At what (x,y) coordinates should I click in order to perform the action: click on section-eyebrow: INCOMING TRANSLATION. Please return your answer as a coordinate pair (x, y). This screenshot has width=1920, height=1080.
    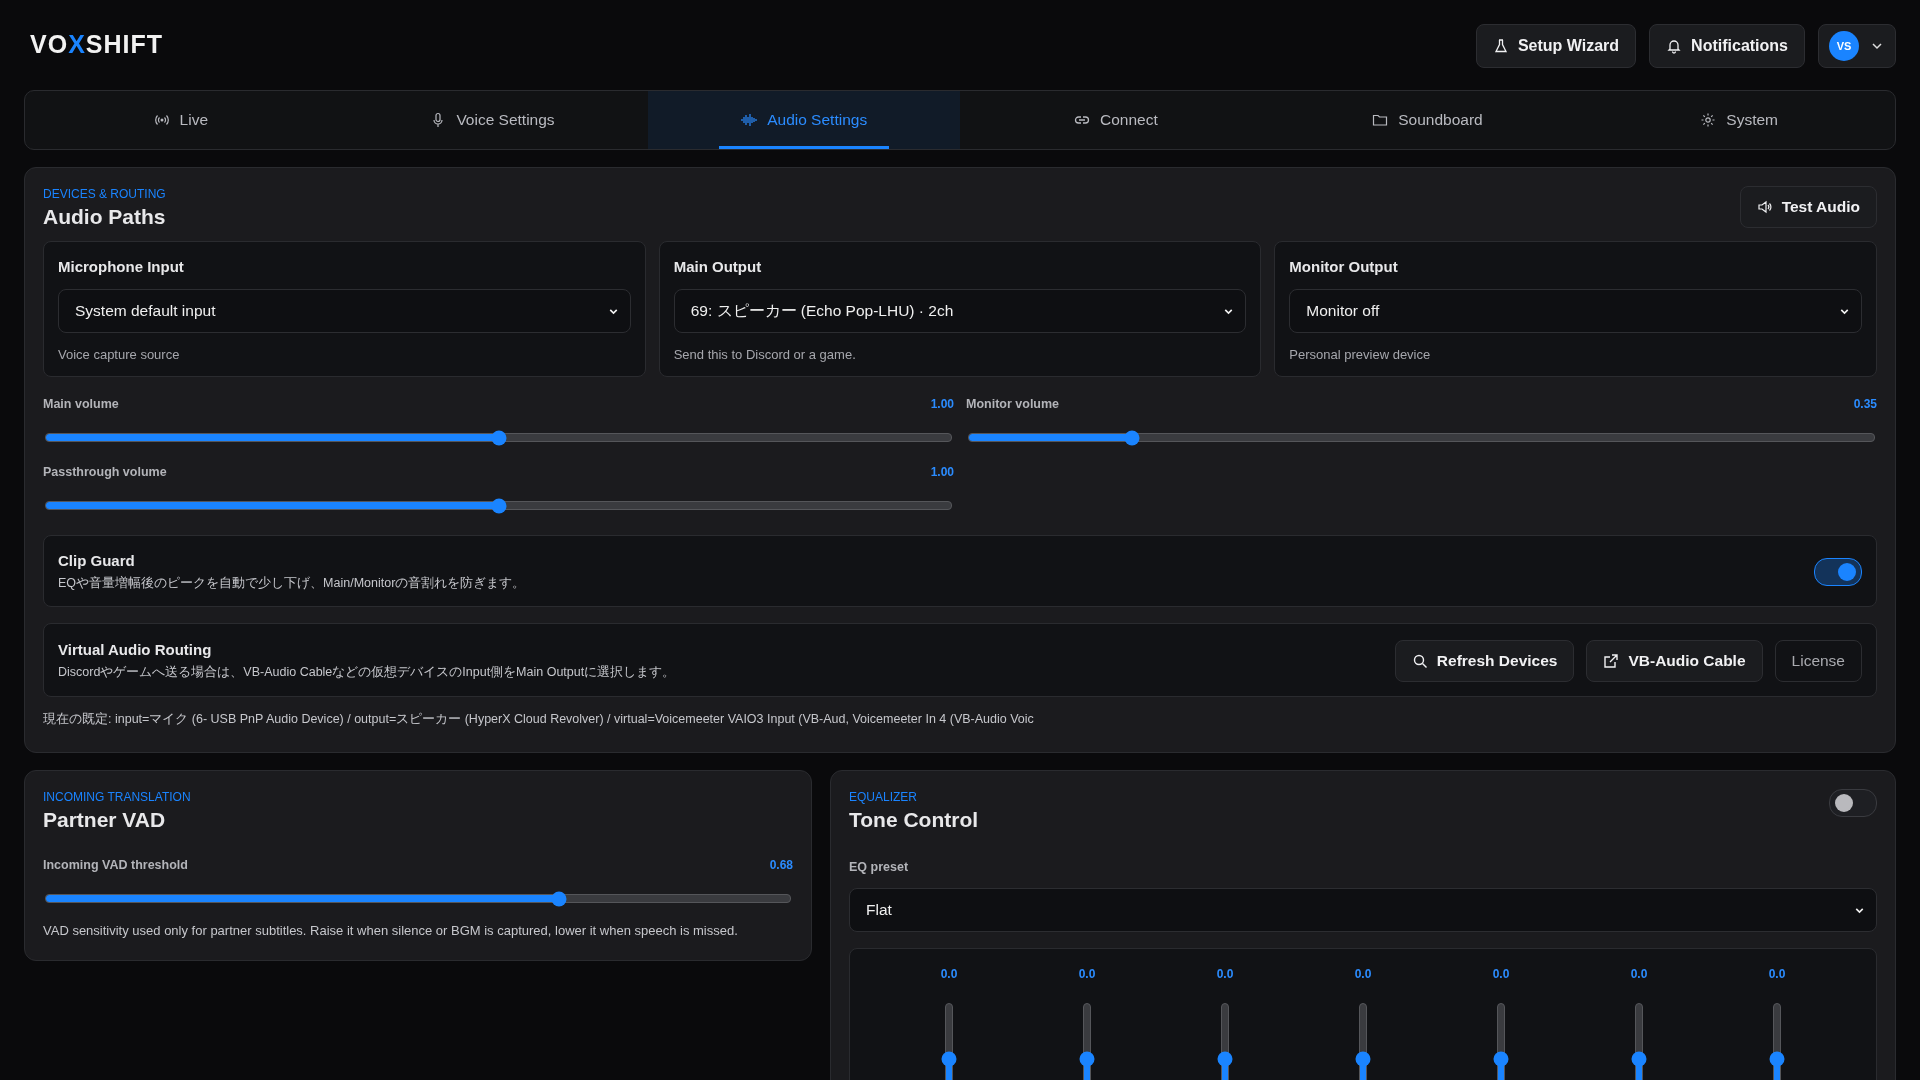
    Looking at the image, I should click on (117, 797).